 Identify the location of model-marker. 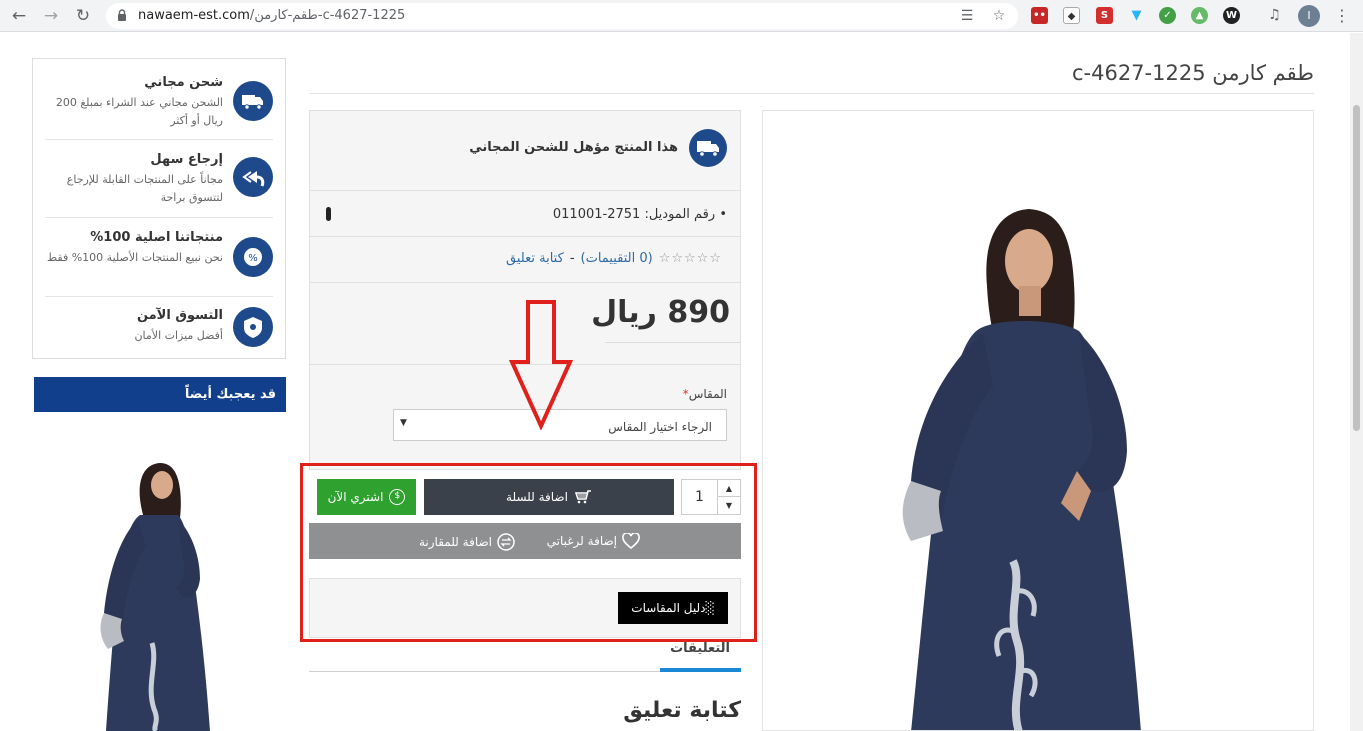
(328, 214).